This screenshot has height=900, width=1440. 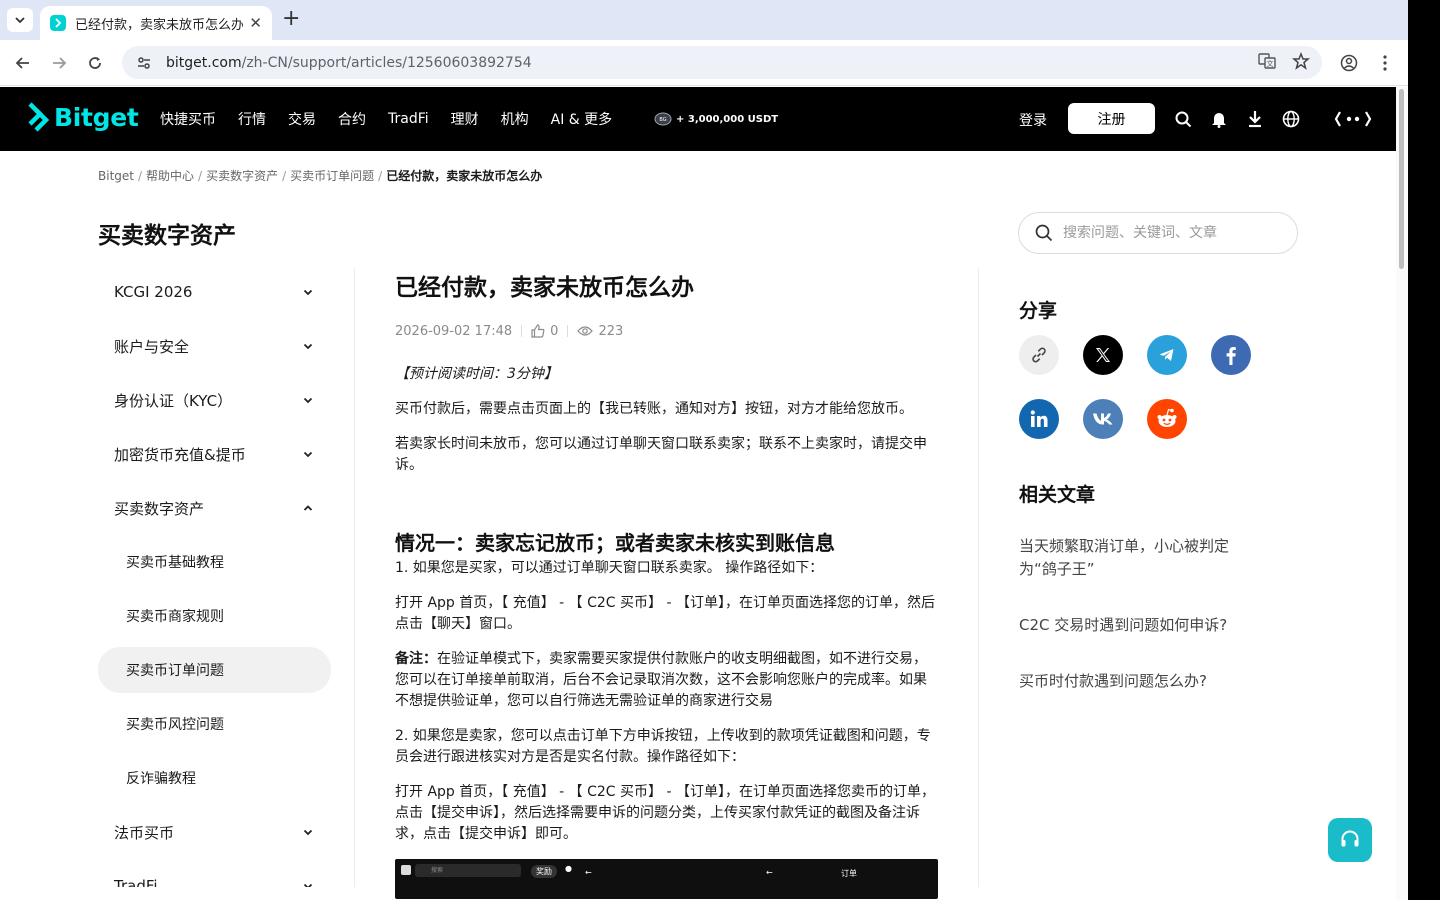 What do you see at coordinates (716, 119) in the screenshot?
I see `promo-banner: BG + 3,000,000 USDT` at bounding box center [716, 119].